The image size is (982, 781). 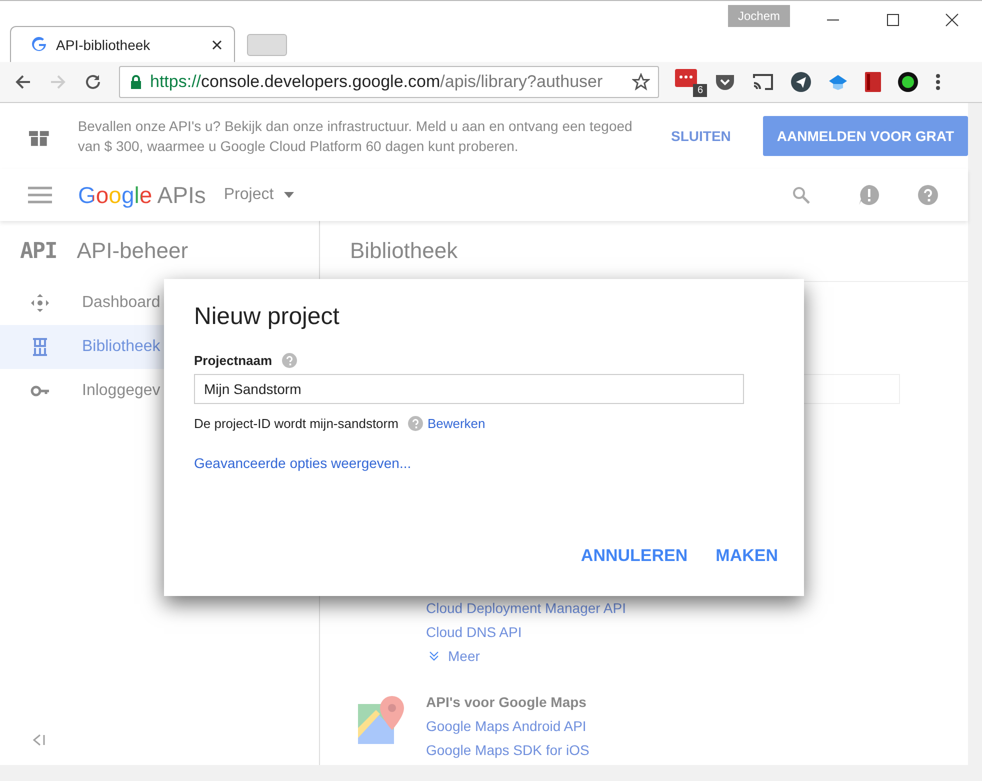 What do you see at coordinates (838, 82) in the screenshot?
I see `graduation-cap-icon` at bounding box center [838, 82].